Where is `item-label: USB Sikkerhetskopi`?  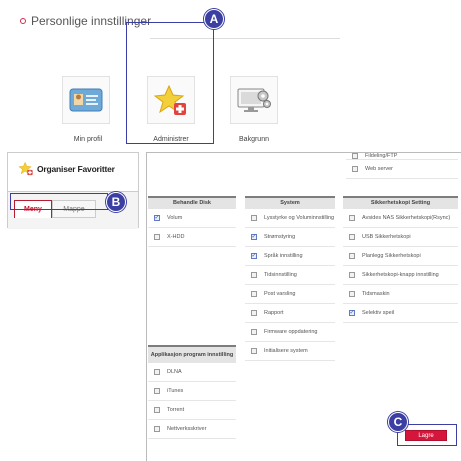
item-label: USB Sikkerhetskopi is located at coordinates (386, 236).